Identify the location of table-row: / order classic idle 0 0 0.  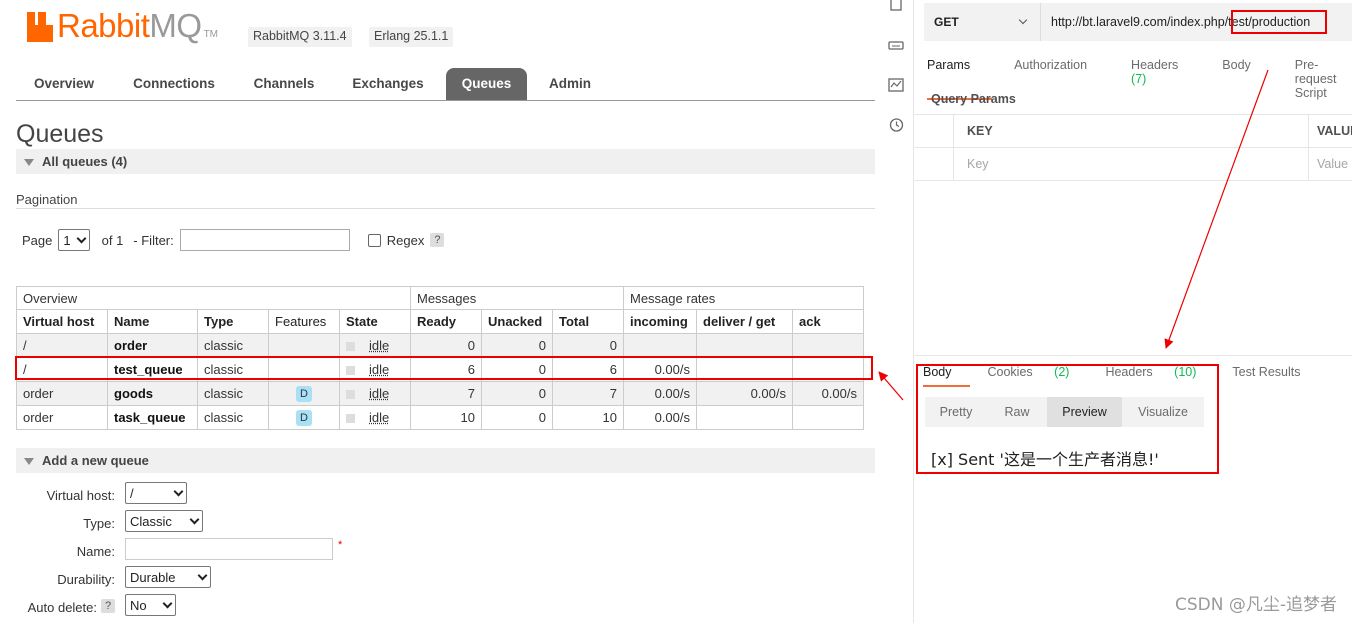
(440, 345).